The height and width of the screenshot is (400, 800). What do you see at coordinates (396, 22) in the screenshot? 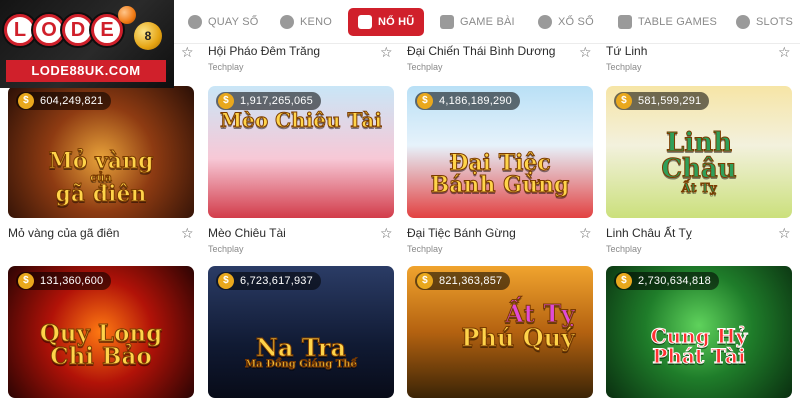
I see `tab-label: NỔ HŨ` at bounding box center [396, 22].